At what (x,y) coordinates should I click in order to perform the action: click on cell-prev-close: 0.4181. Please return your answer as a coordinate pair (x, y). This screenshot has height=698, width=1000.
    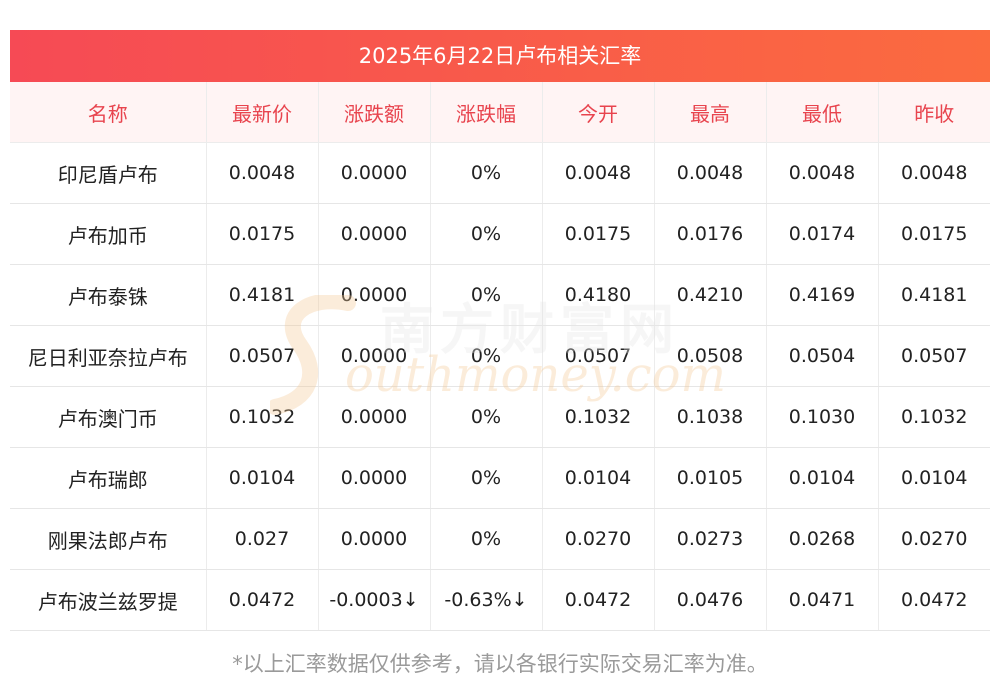
    Looking at the image, I should click on (934, 295).